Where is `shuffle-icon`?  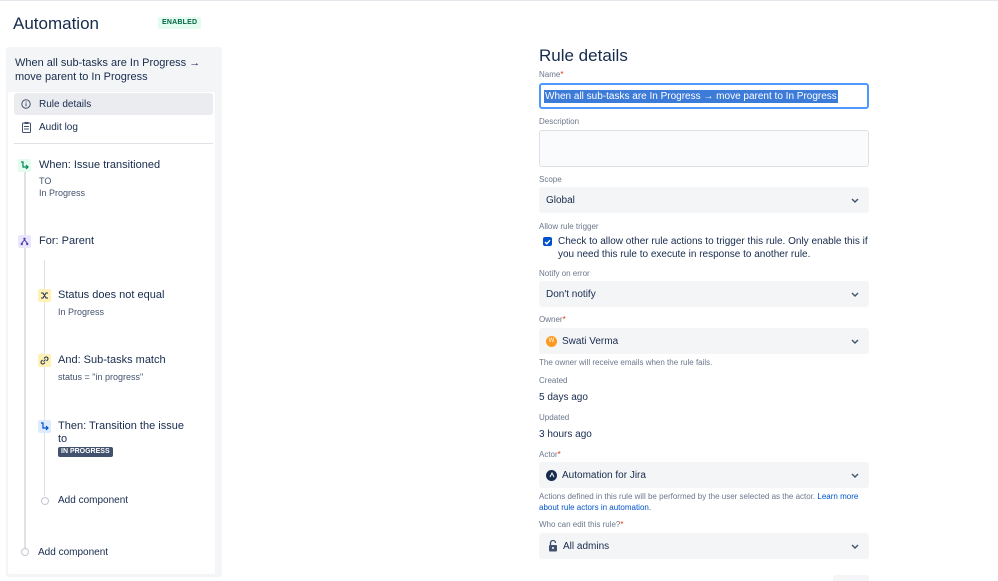 shuffle-icon is located at coordinates (44, 295).